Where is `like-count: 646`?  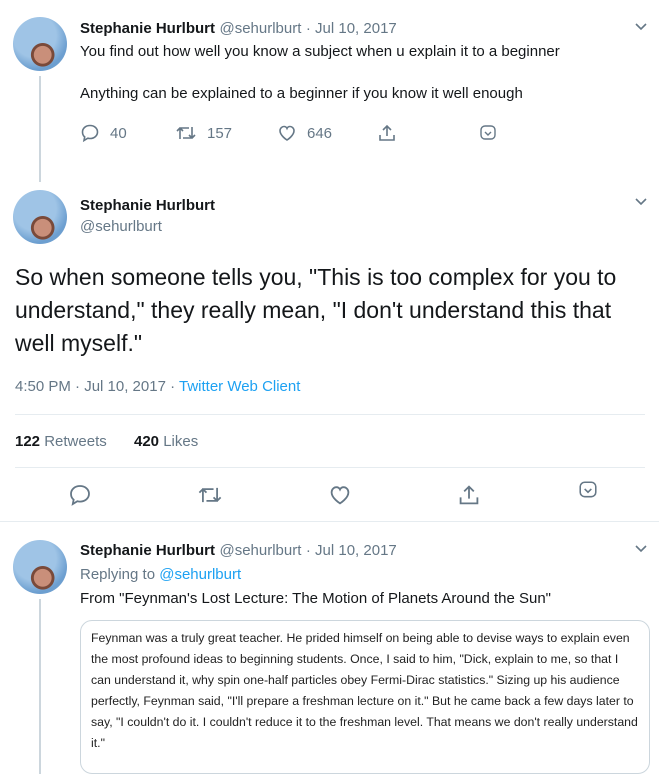
like-count: 646 is located at coordinates (320, 133).